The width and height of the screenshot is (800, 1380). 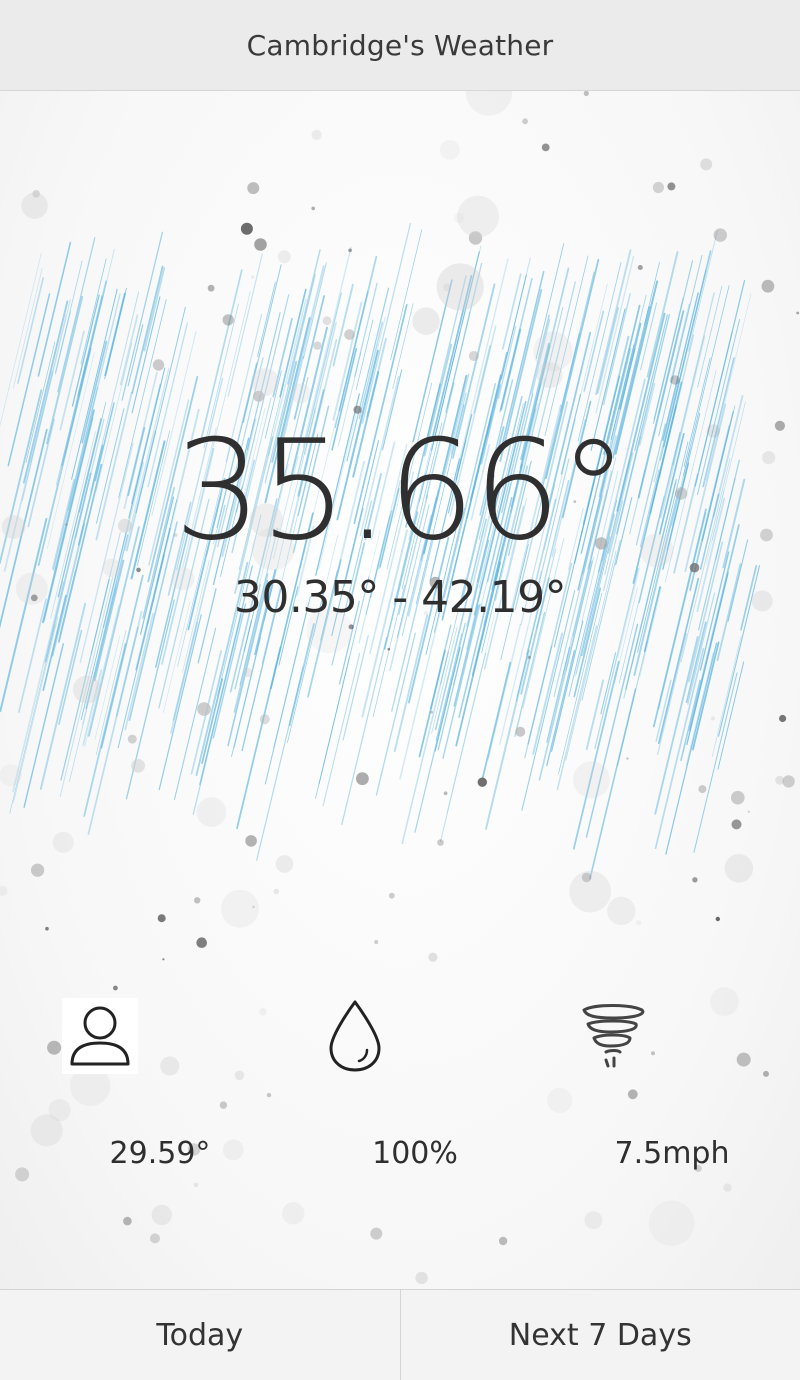 I want to click on app-header: Cambridge's Weather, so click(x=400, y=45).